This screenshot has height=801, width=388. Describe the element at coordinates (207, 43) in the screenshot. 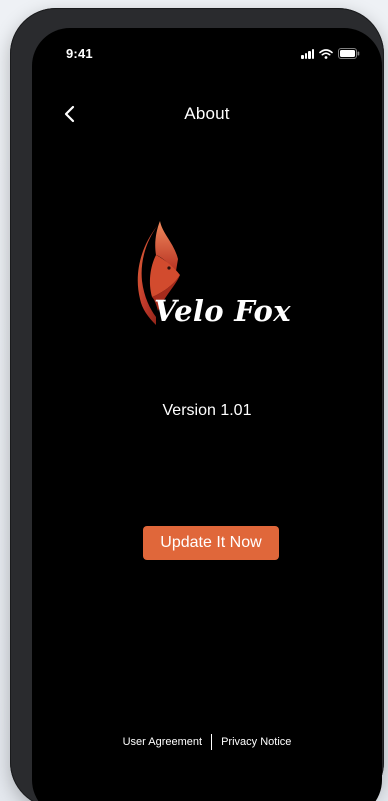

I see `device-notch` at that location.